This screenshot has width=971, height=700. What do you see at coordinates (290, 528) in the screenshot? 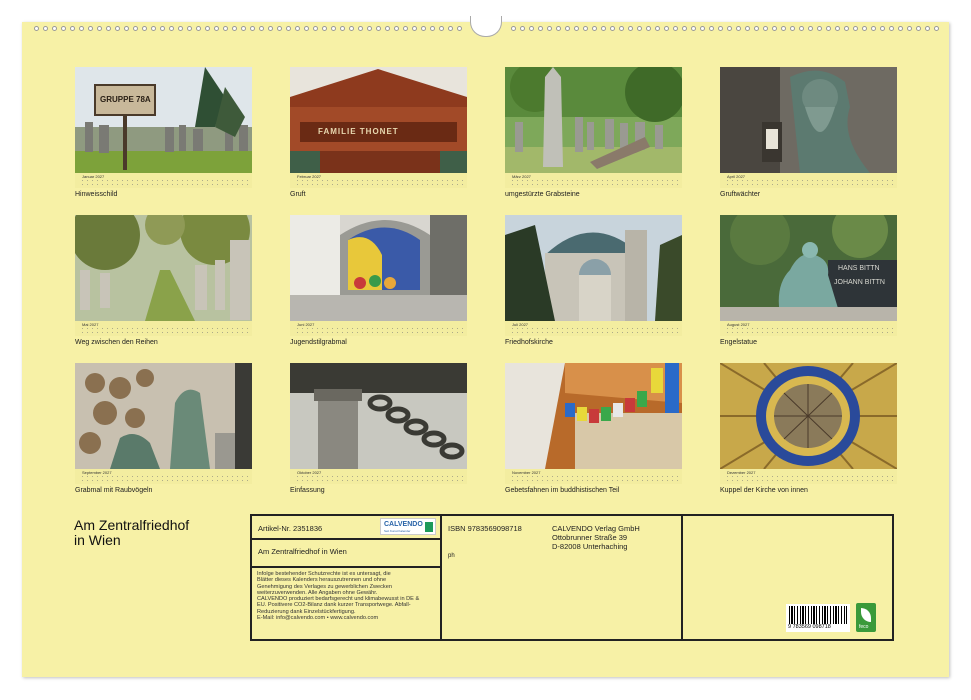
I see `article-number: Artikel-Nr. 2351836` at bounding box center [290, 528].